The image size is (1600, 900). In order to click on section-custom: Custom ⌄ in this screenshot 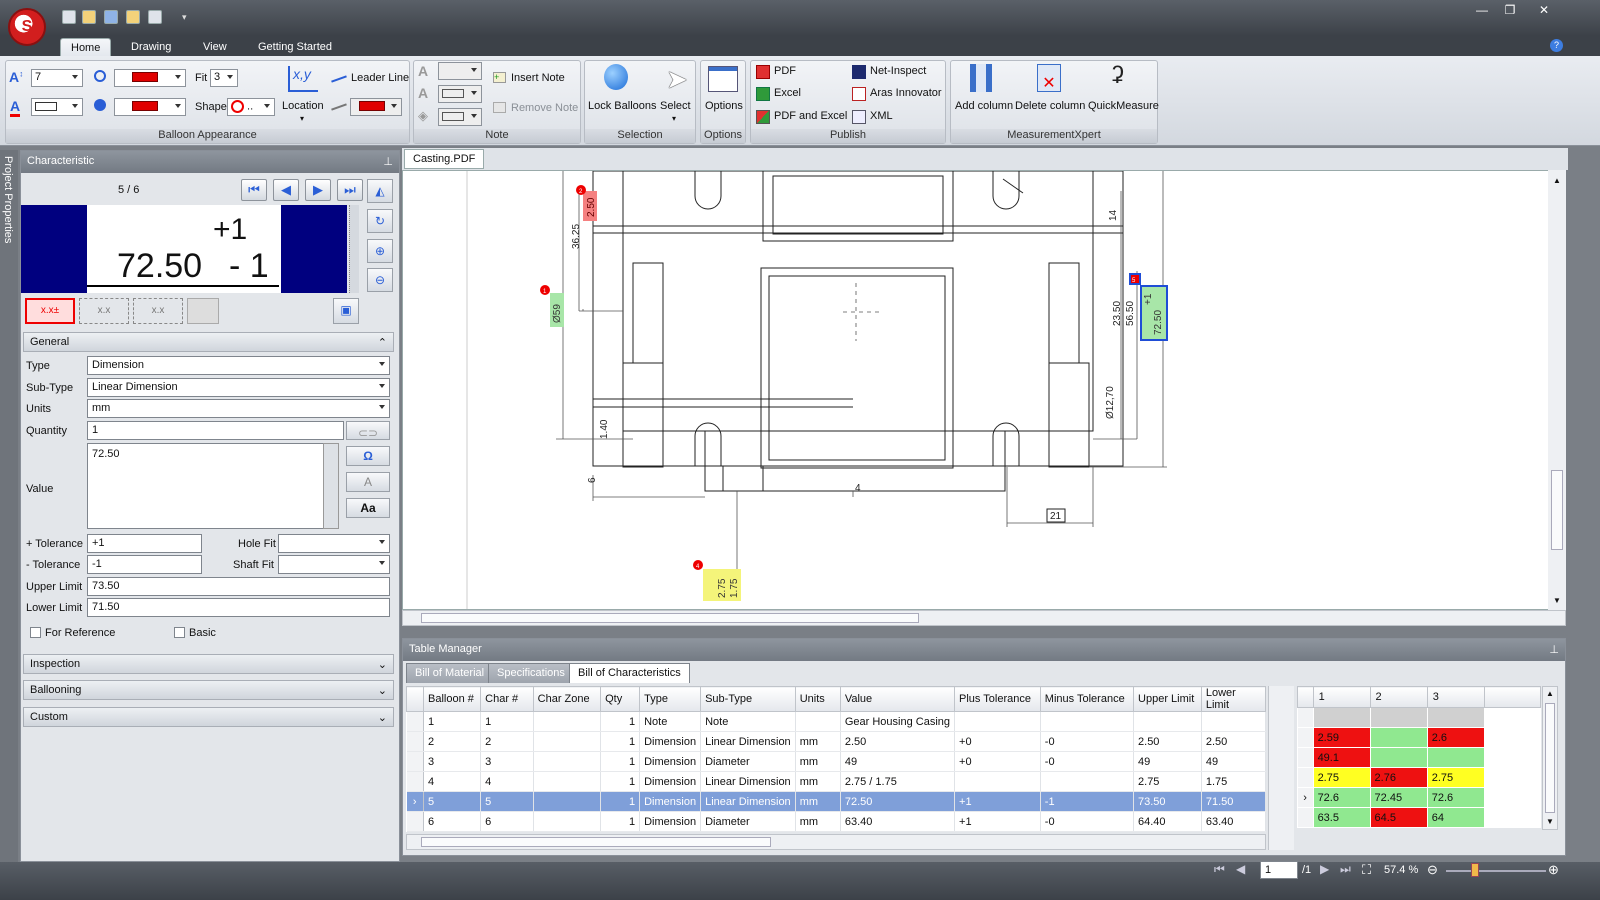, I will do `click(208, 717)`.